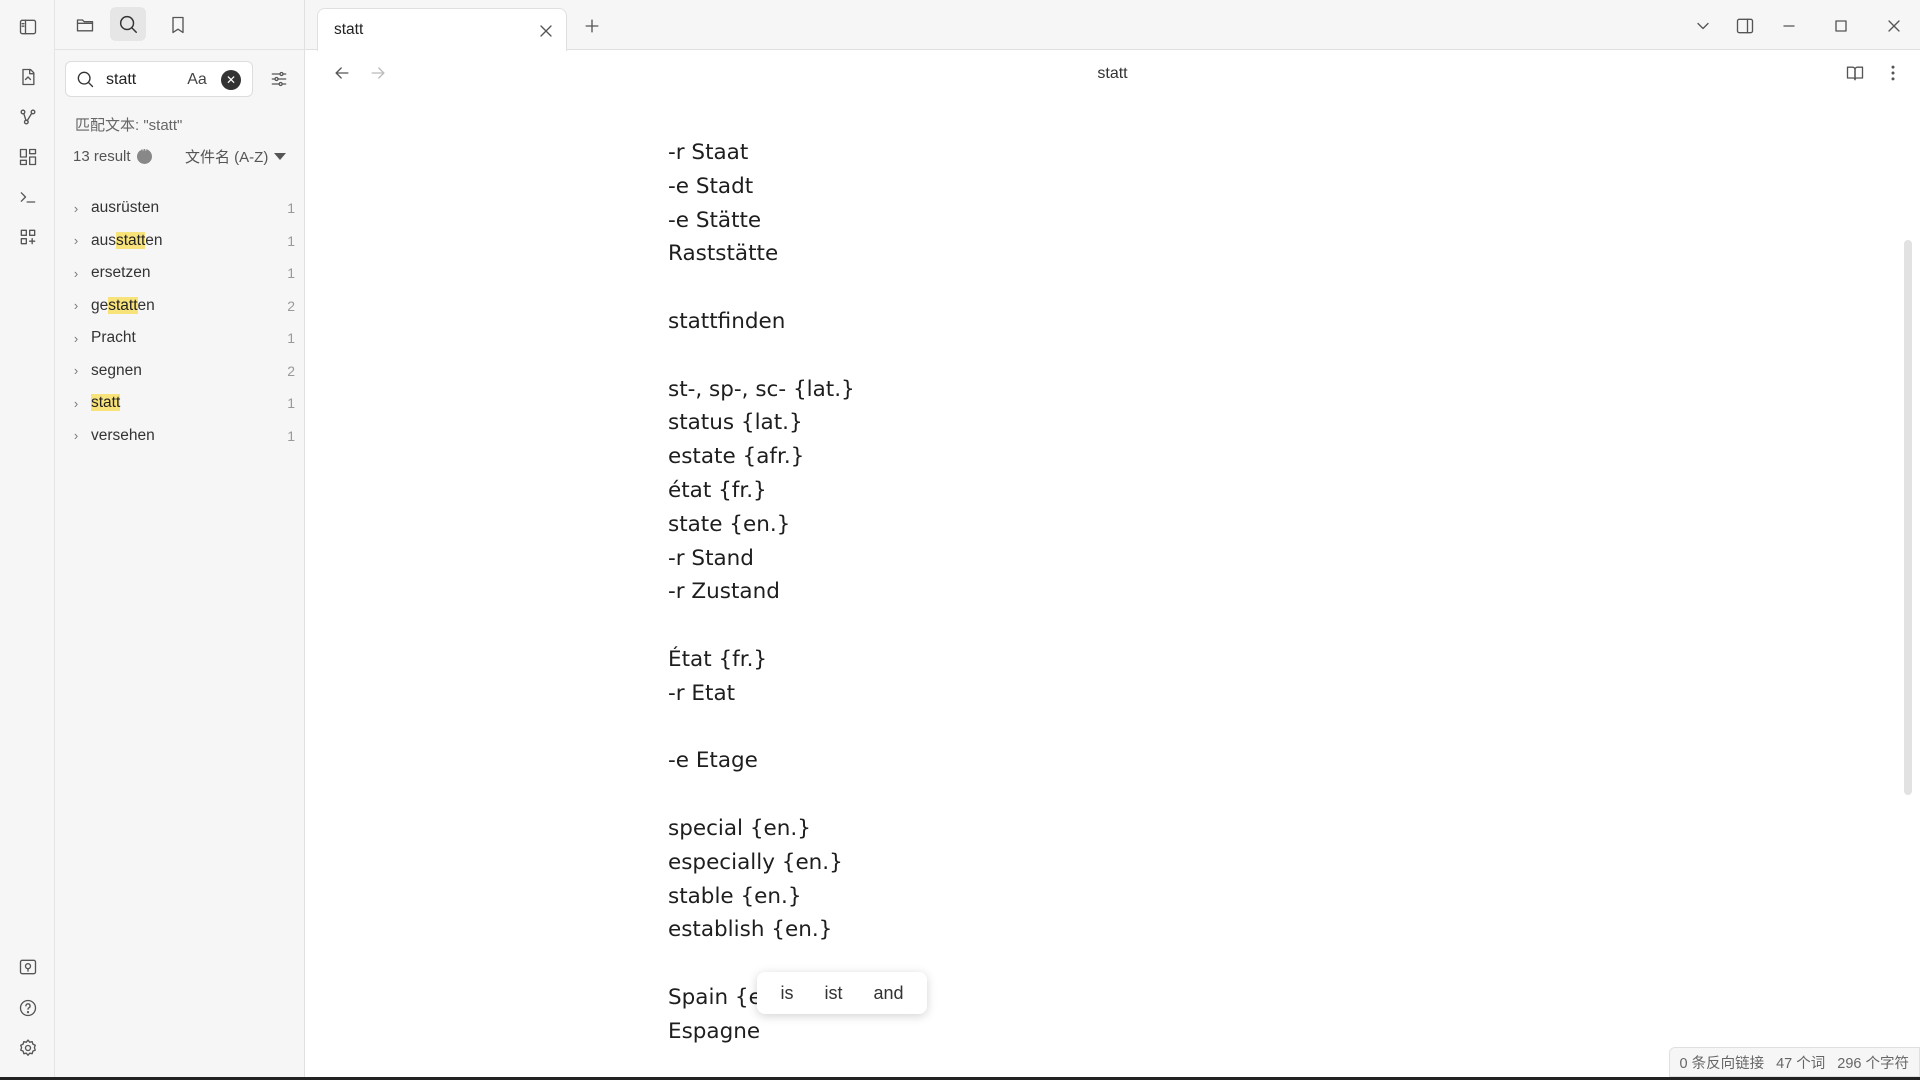 The height and width of the screenshot is (1080, 1920). I want to click on search-result-item: › ausrüsten 1, so click(180, 208).